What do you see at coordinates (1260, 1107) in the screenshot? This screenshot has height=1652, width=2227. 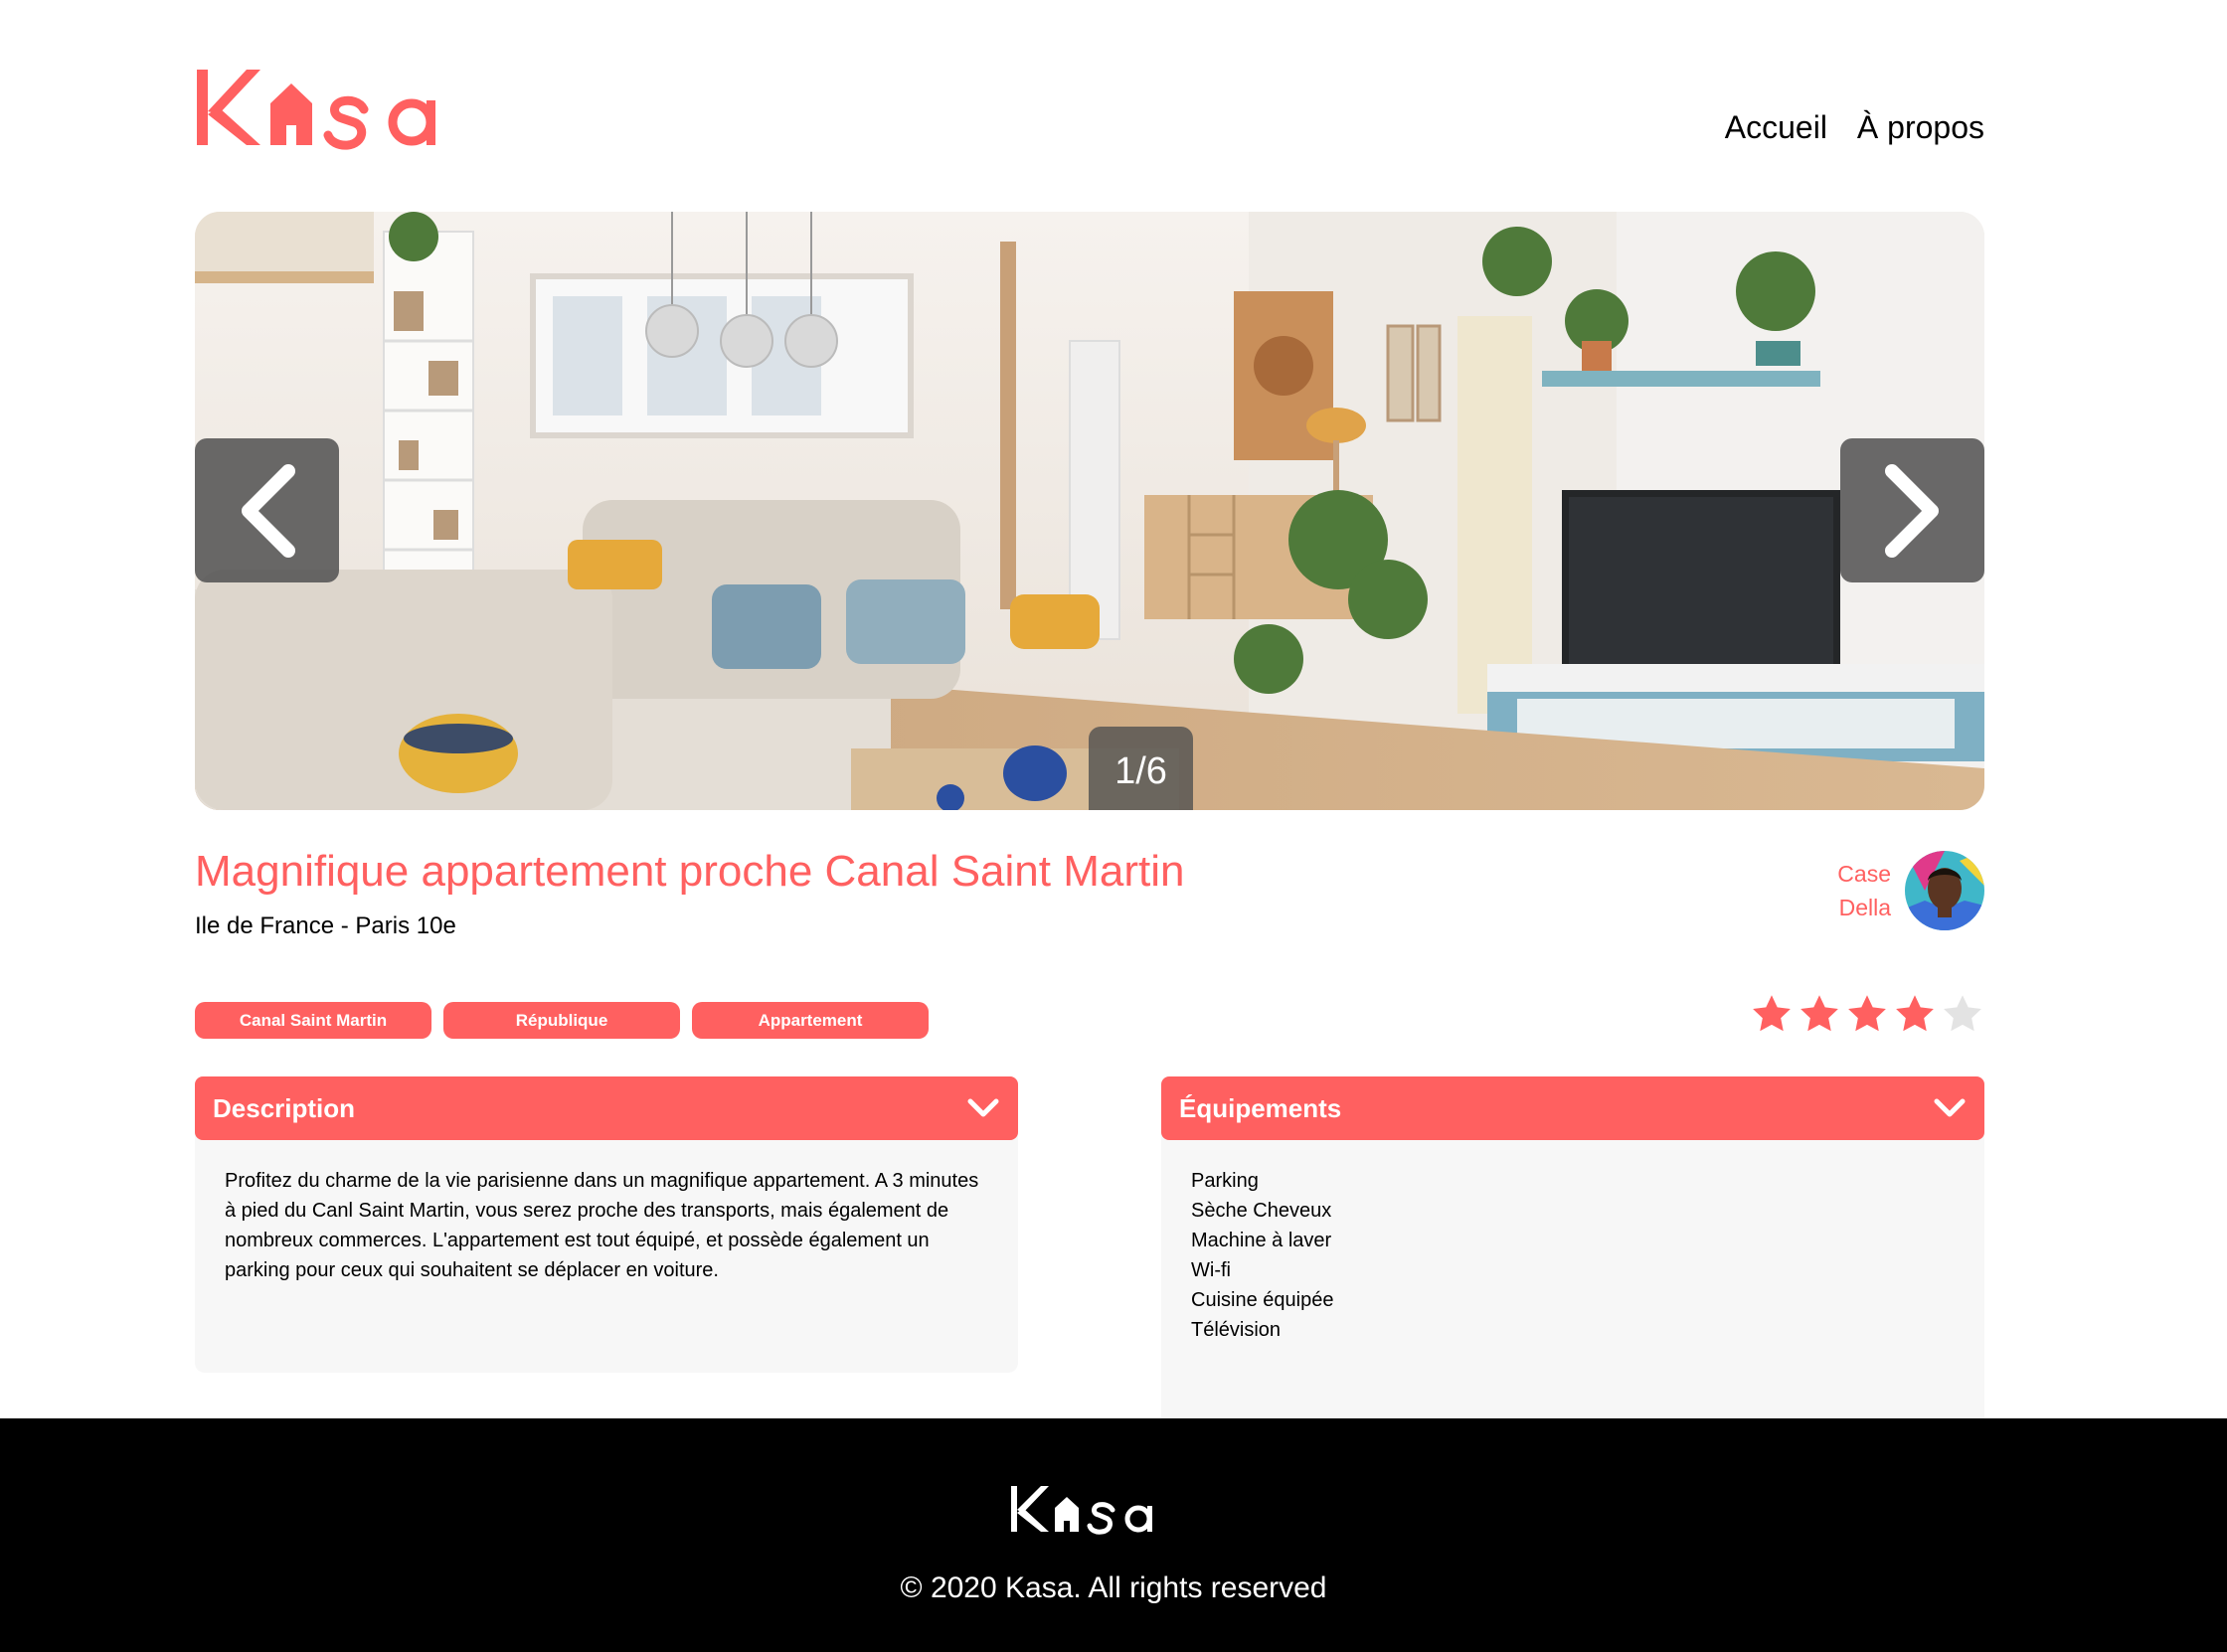 I see `equipments-title: Équipements` at bounding box center [1260, 1107].